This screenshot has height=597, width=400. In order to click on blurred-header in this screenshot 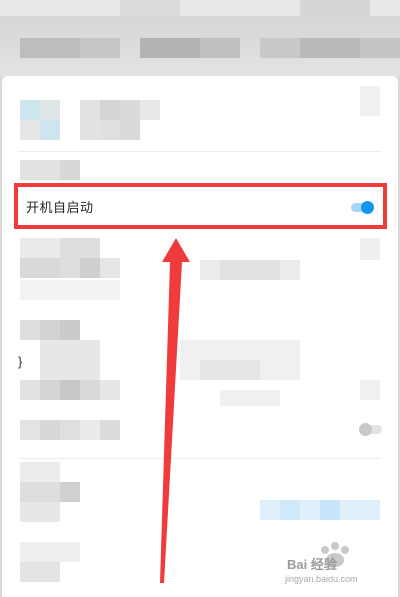, I will do `click(200, 38)`.